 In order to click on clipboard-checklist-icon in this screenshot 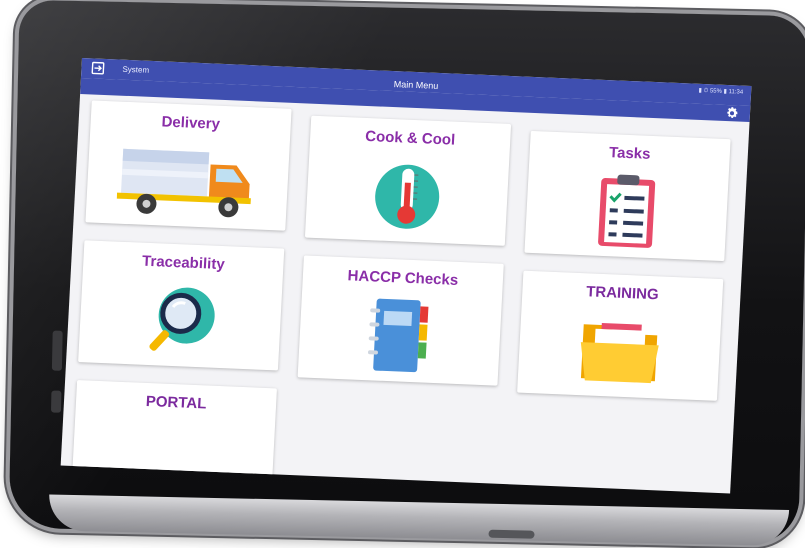, I will do `click(627, 211)`.